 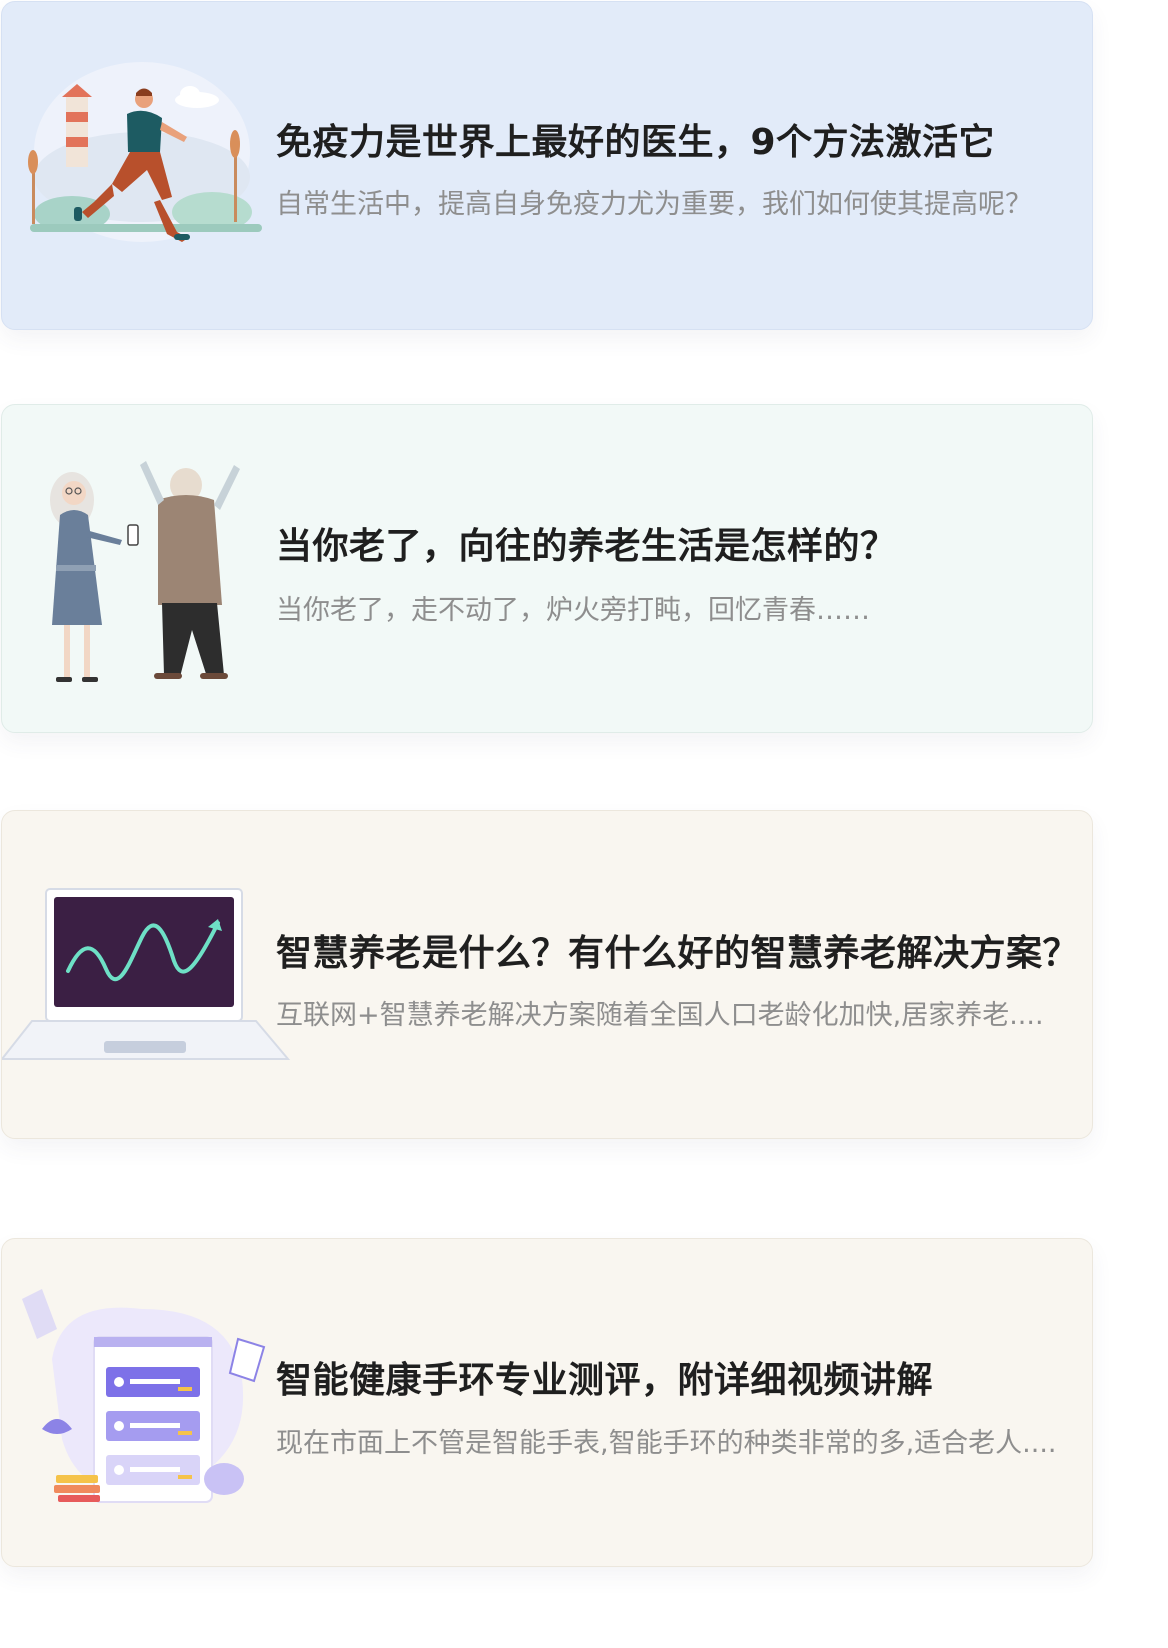 What do you see at coordinates (605, 1380) in the screenshot?
I see `article-title: 智能健康手环专业测评，附详细视频讲解` at bounding box center [605, 1380].